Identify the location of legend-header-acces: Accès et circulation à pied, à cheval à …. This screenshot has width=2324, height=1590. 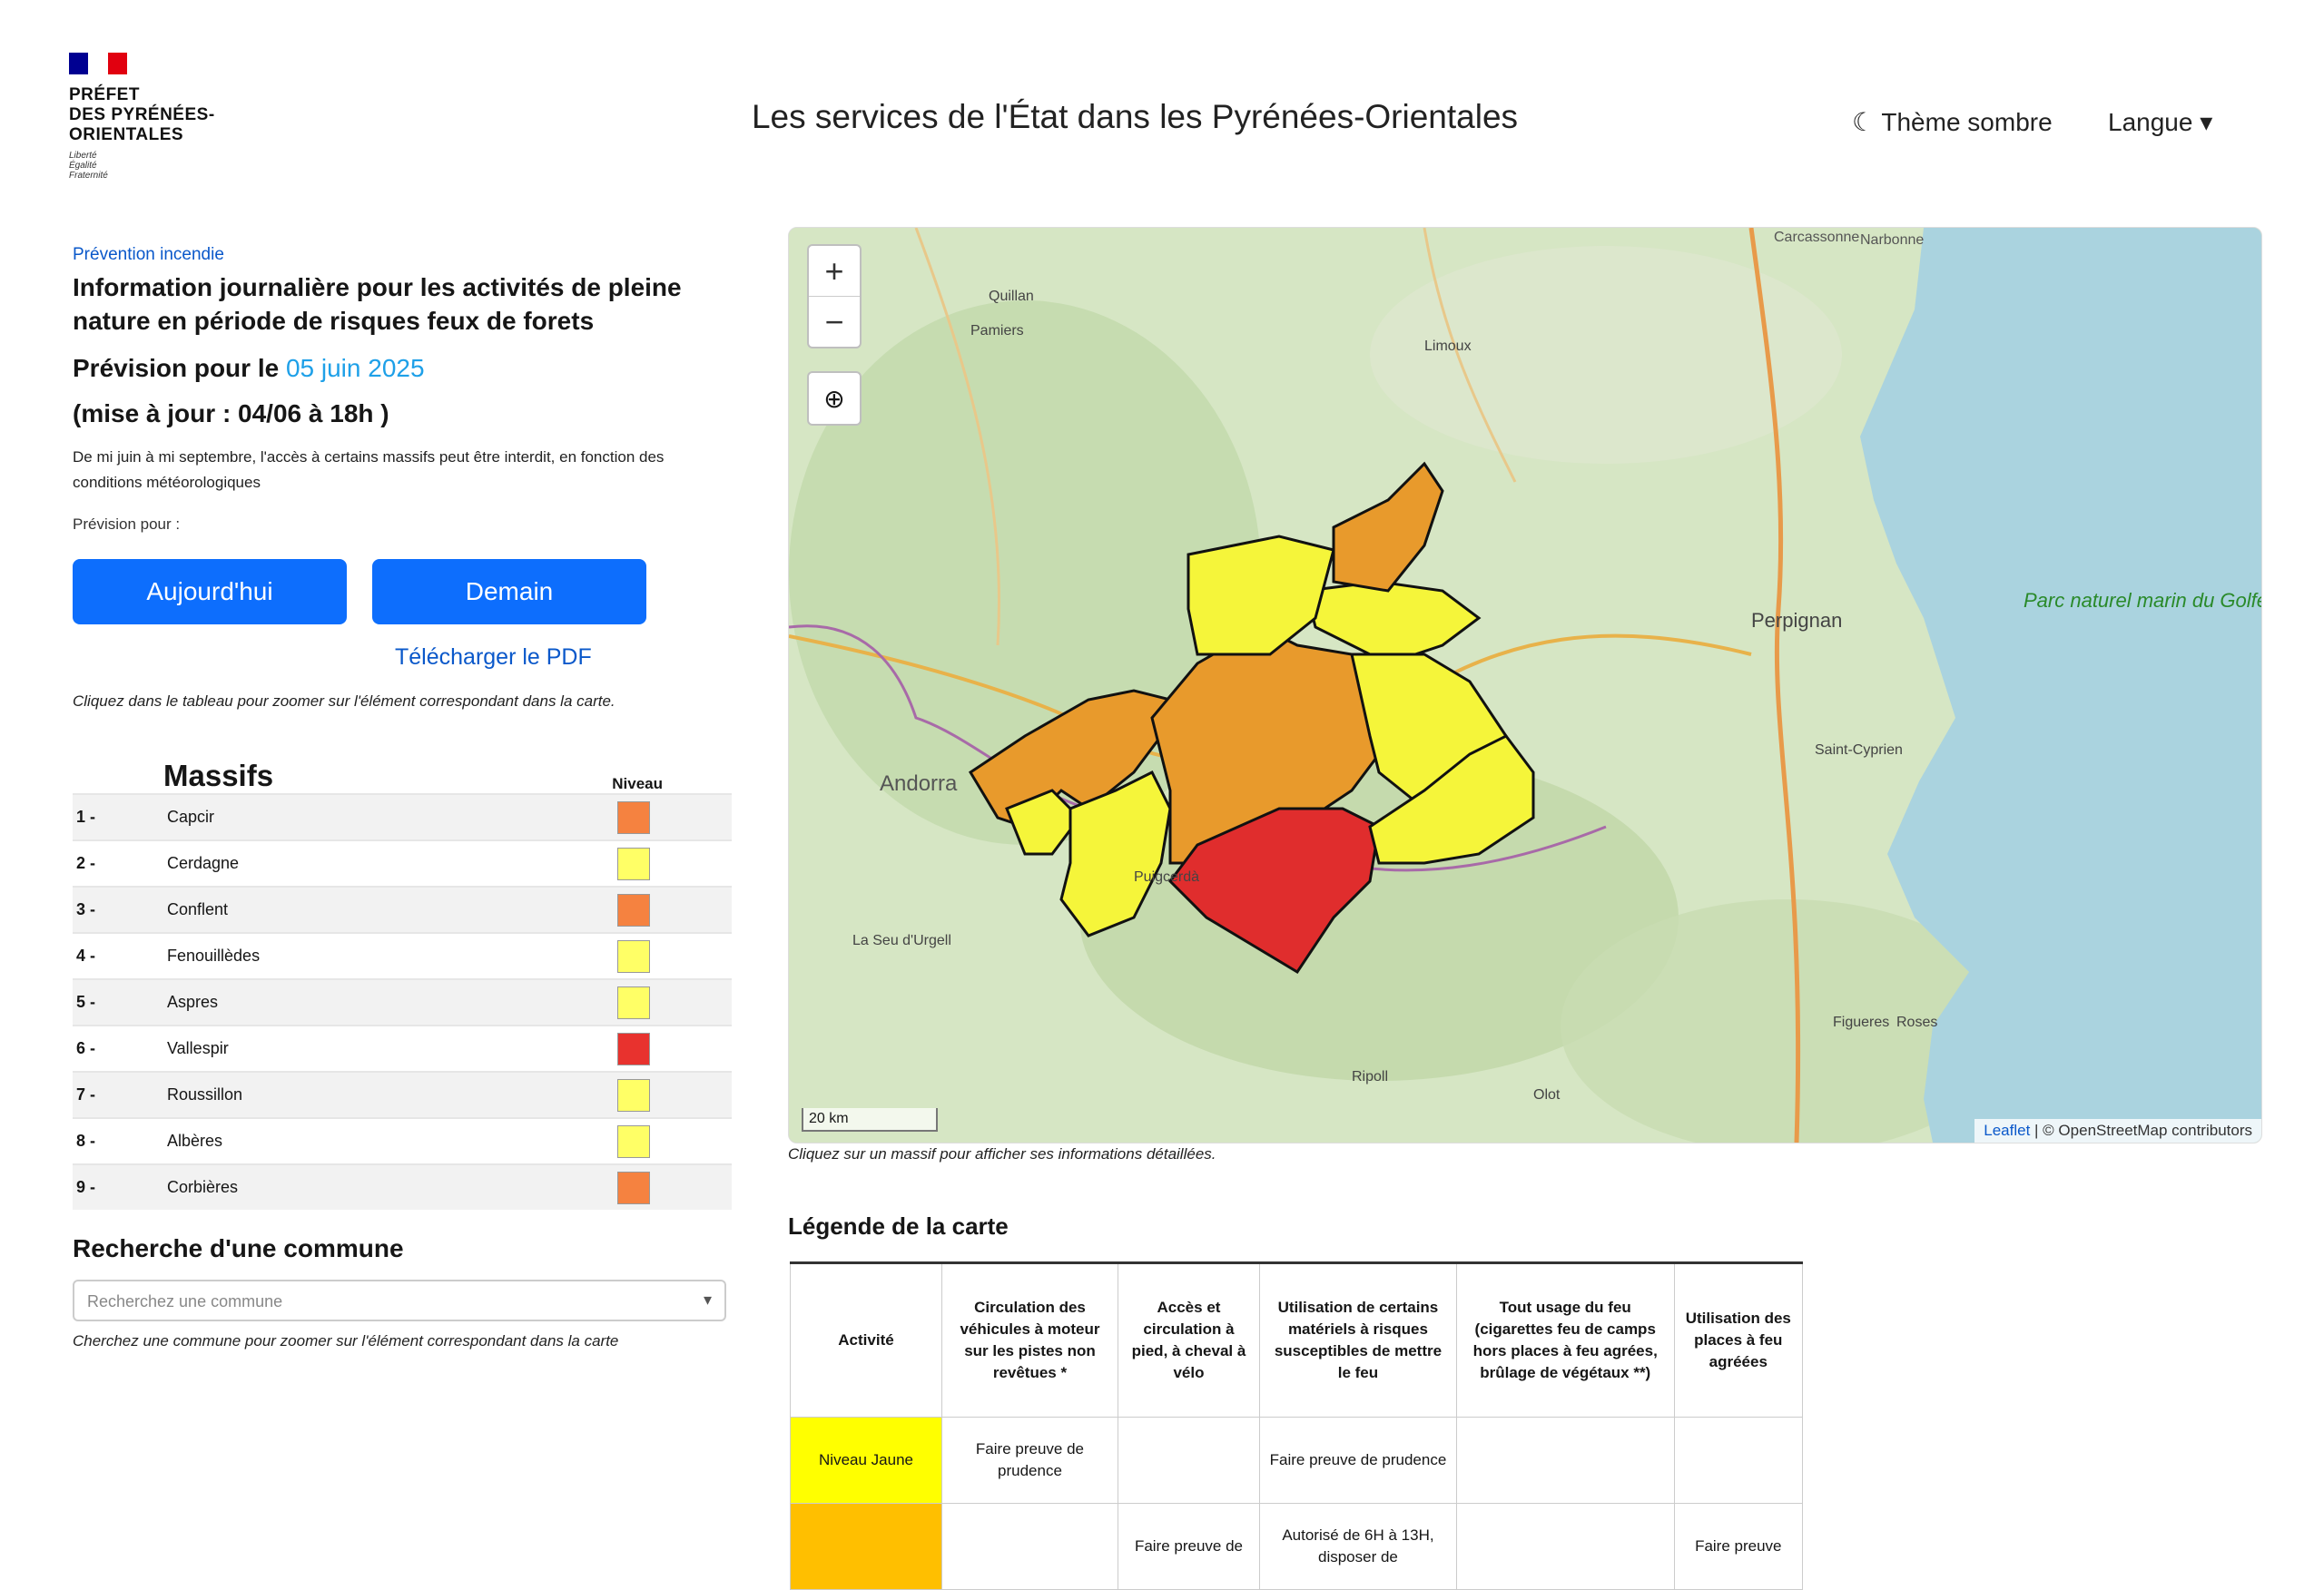
(1189, 1339).